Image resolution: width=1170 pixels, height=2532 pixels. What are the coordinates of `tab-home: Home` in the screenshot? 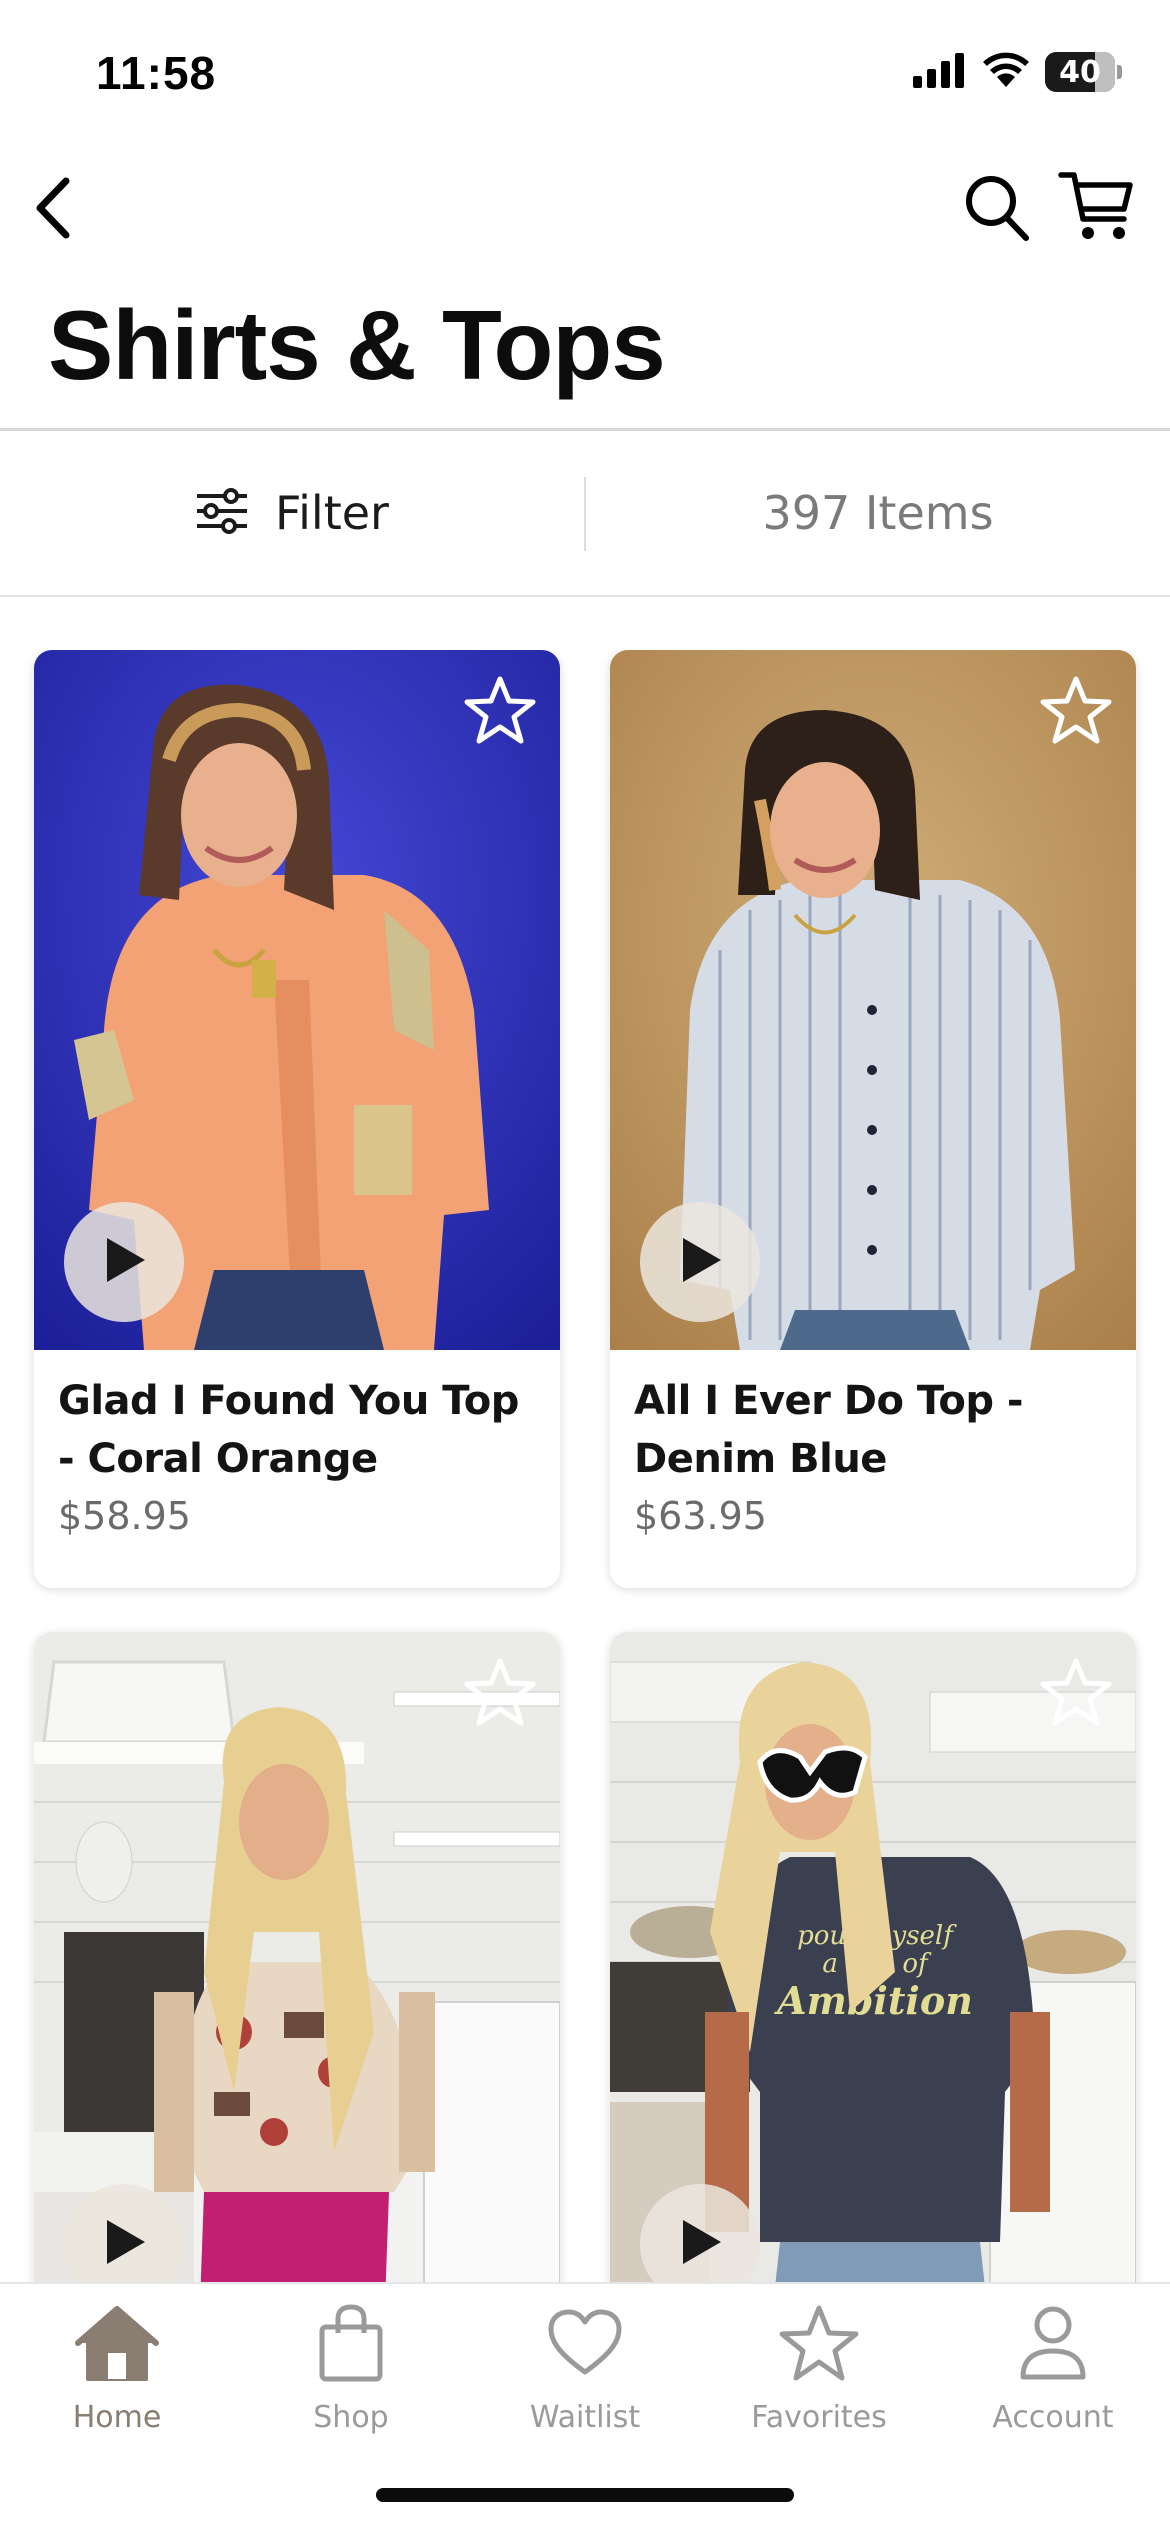 It's located at (117, 2378).